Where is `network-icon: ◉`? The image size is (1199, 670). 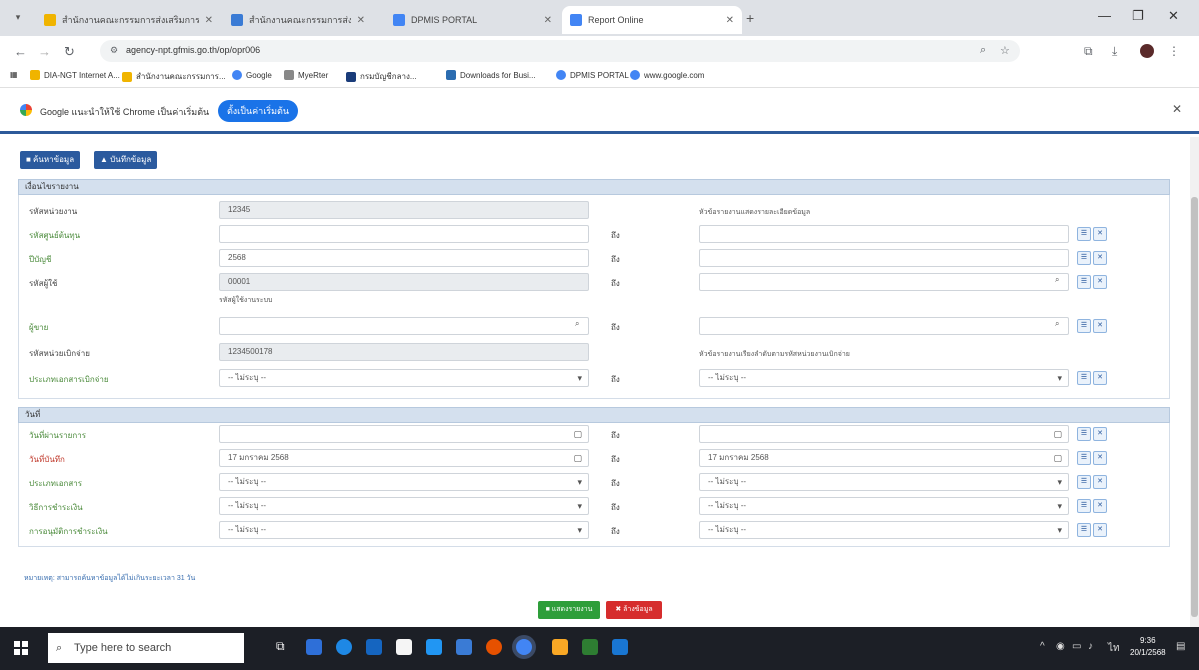
network-icon: ◉ is located at coordinates (1060, 646).